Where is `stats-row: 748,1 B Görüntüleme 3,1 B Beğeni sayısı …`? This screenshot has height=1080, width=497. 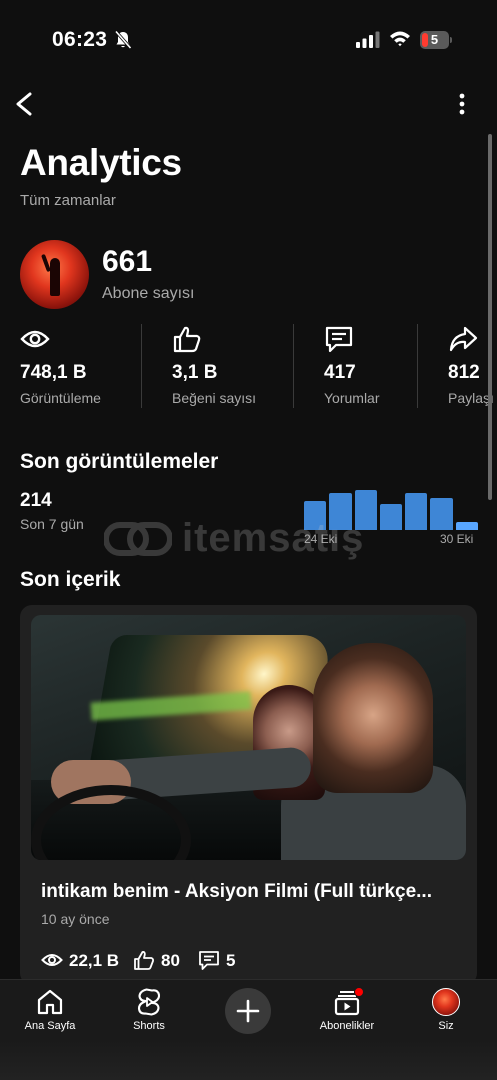 stats-row: 748,1 B Görüntüleme 3,1 B Beğeni sayısı … is located at coordinates (248, 367).